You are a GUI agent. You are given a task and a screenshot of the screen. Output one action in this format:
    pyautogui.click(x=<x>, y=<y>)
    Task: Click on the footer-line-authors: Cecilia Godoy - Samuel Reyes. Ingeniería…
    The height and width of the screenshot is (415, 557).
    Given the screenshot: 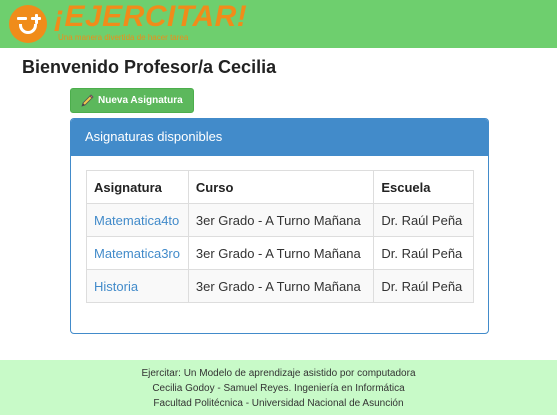 What is the action you would take?
    pyautogui.click(x=278, y=388)
    